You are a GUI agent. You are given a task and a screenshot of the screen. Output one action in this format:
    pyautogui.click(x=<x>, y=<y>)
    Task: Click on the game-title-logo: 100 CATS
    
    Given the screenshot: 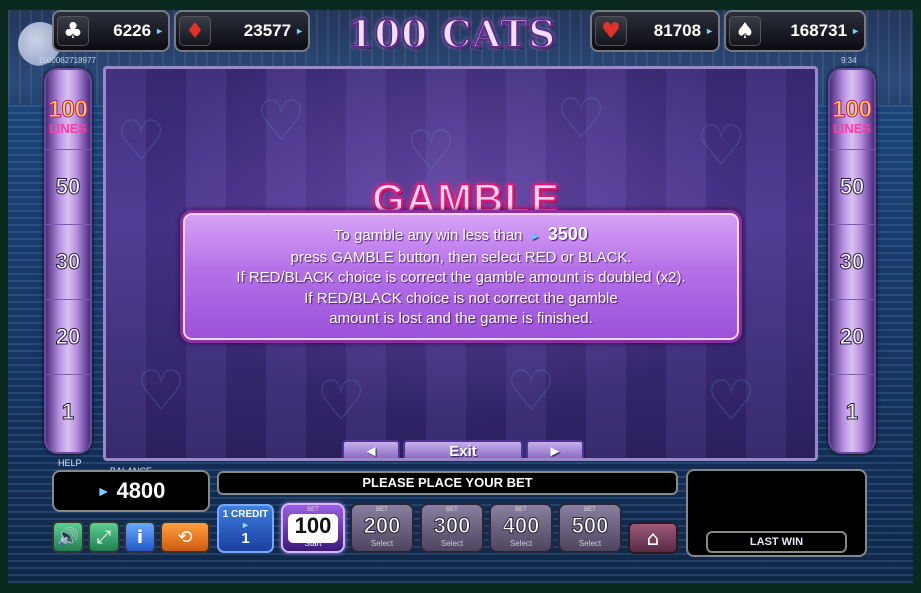 What is the action you would take?
    pyautogui.click(x=452, y=34)
    